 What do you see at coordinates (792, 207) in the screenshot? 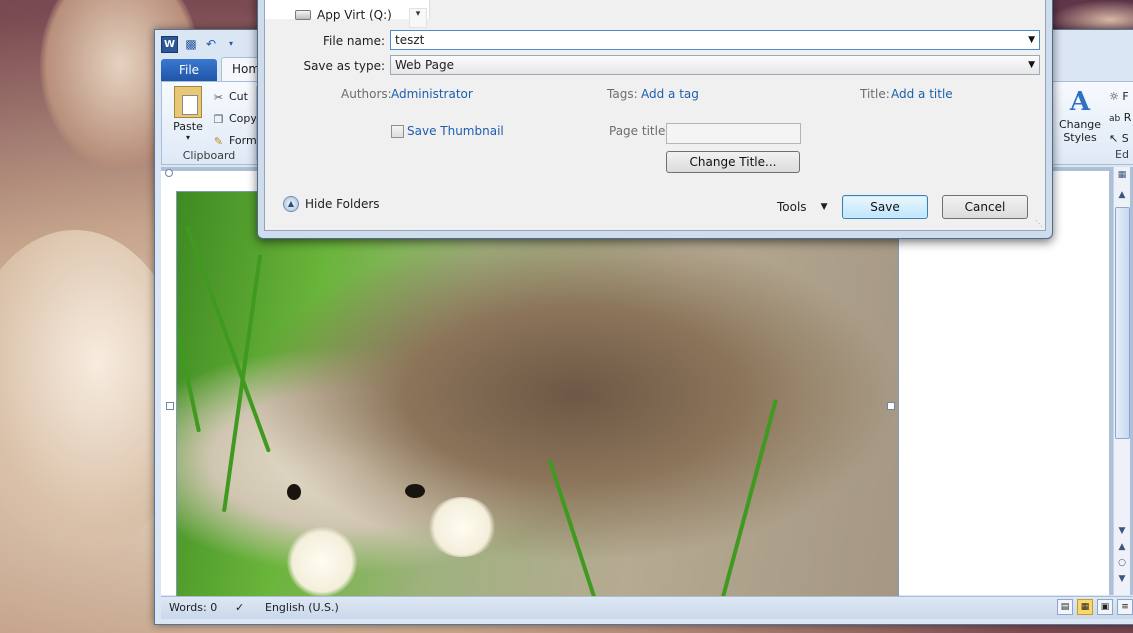
I see `tools-label: Tools` at bounding box center [792, 207].